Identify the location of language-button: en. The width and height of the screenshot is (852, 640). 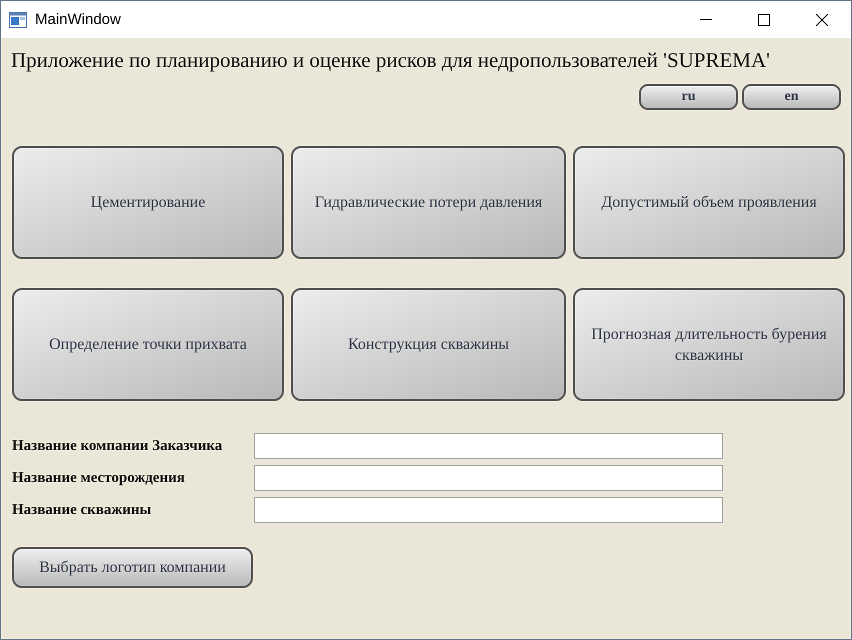
(791, 97).